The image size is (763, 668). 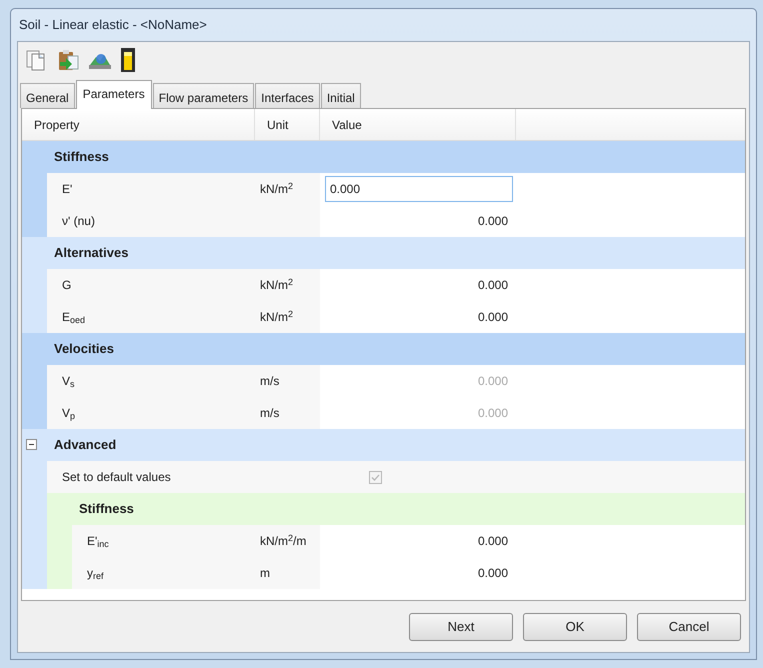 I want to click on tab: Flow parameters, so click(x=203, y=95).